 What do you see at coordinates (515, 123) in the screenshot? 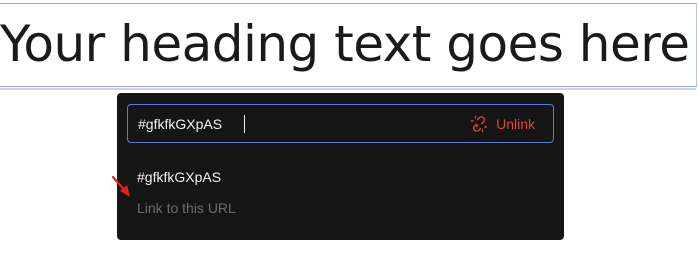
I see `unlink-label: Unlink` at bounding box center [515, 123].